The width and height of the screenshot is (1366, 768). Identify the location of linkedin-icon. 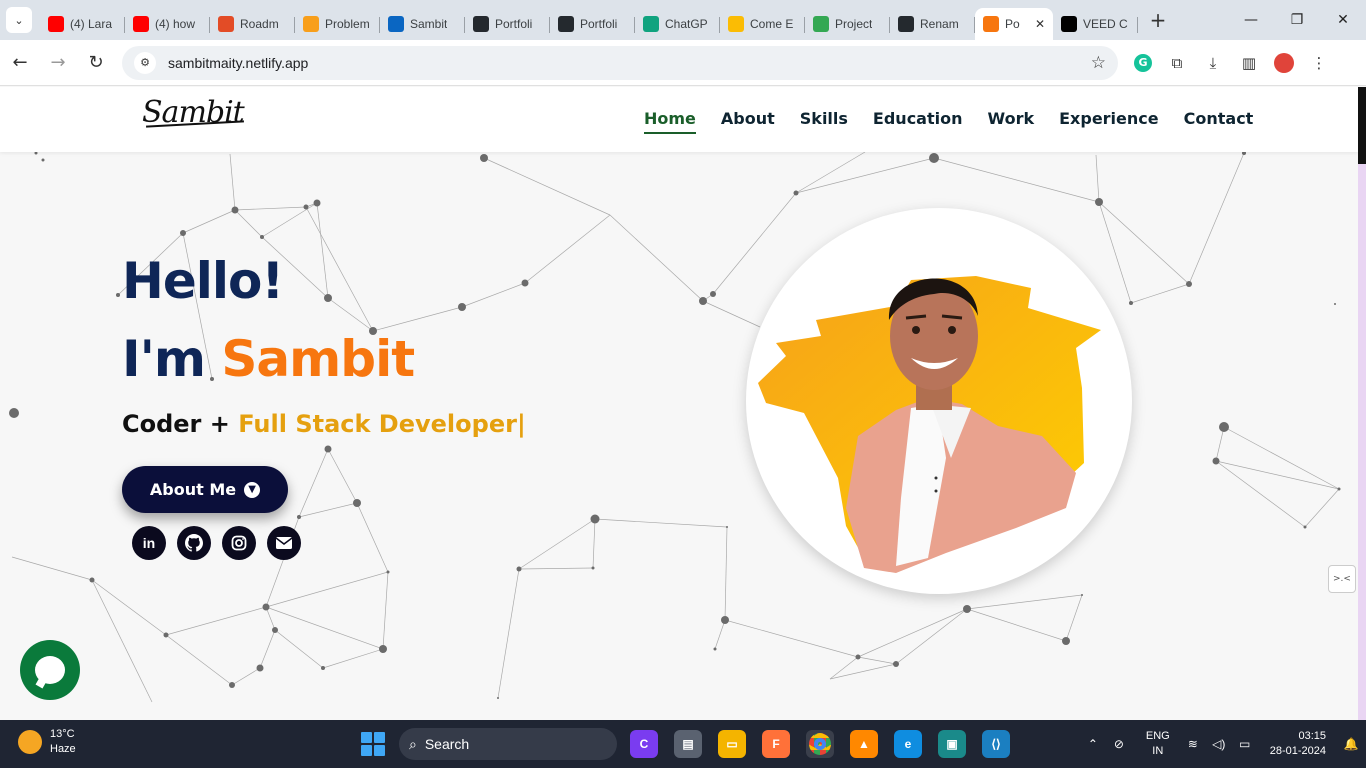
(396, 24).